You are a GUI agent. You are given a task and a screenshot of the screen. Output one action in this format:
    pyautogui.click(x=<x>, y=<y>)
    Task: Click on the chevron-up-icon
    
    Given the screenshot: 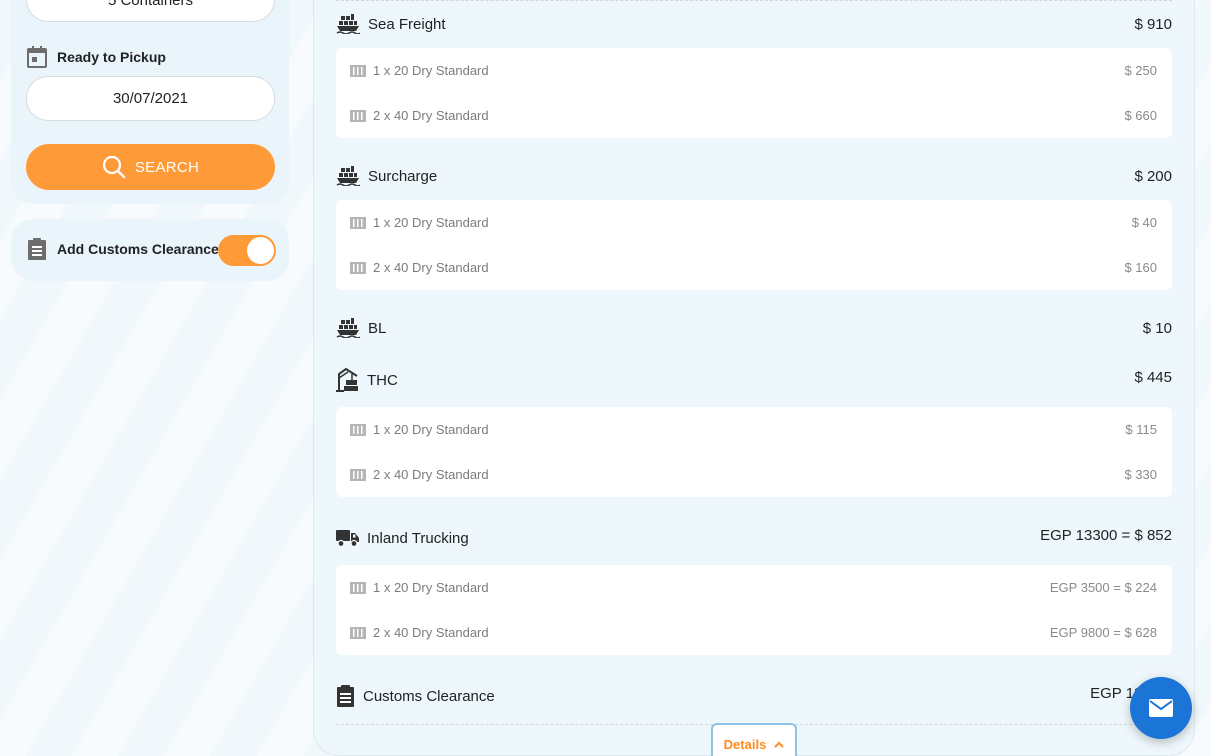 What is the action you would take?
    pyautogui.click(x=779, y=743)
    